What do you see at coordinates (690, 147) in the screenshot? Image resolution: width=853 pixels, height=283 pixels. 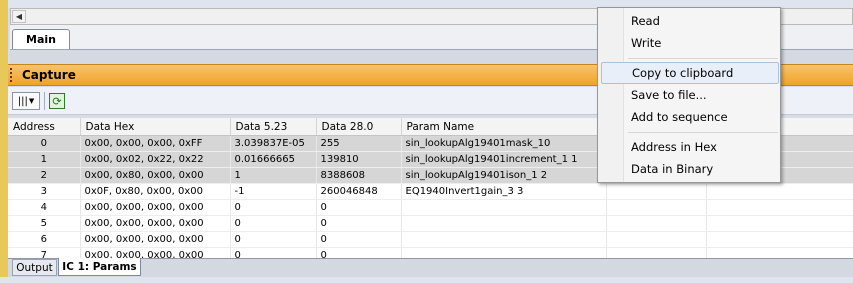 I see `menu-item-address-in-hex: Address in Hex` at bounding box center [690, 147].